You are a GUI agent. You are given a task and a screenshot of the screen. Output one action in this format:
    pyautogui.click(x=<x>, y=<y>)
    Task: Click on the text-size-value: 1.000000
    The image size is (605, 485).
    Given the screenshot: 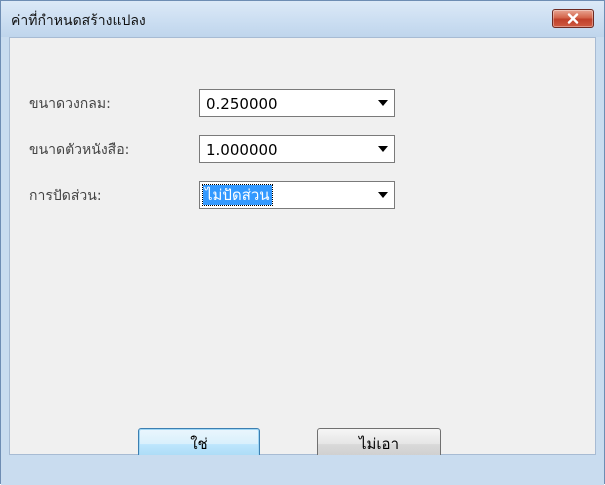 What is the action you would take?
    pyautogui.click(x=242, y=150)
    